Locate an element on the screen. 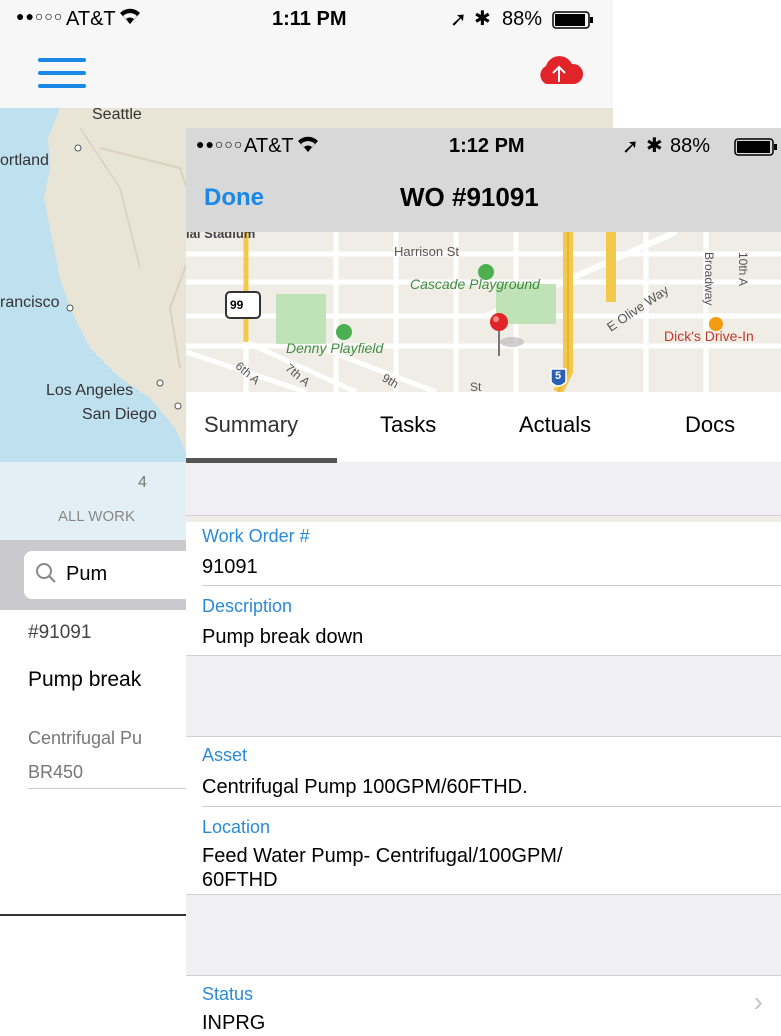  list-item-location: BR450 is located at coordinates (56, 772).